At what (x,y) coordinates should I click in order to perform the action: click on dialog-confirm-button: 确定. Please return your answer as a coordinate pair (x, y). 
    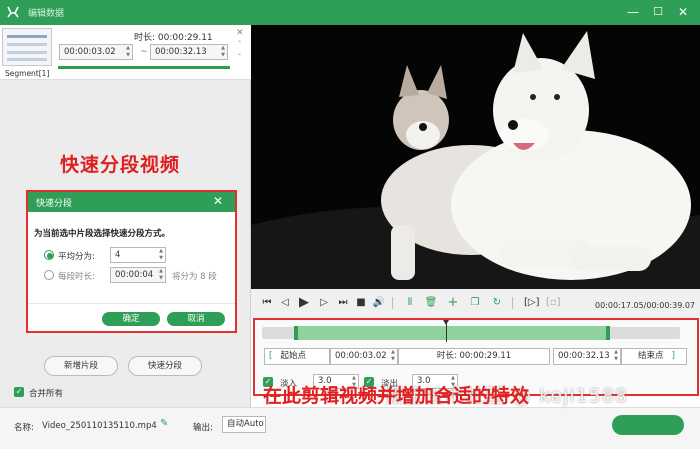
    Looking at the image, I should click on (131, 319).